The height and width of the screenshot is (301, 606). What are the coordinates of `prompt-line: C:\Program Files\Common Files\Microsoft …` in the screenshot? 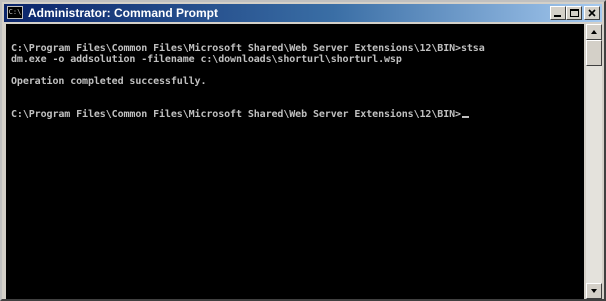 It's located at (240, 114).